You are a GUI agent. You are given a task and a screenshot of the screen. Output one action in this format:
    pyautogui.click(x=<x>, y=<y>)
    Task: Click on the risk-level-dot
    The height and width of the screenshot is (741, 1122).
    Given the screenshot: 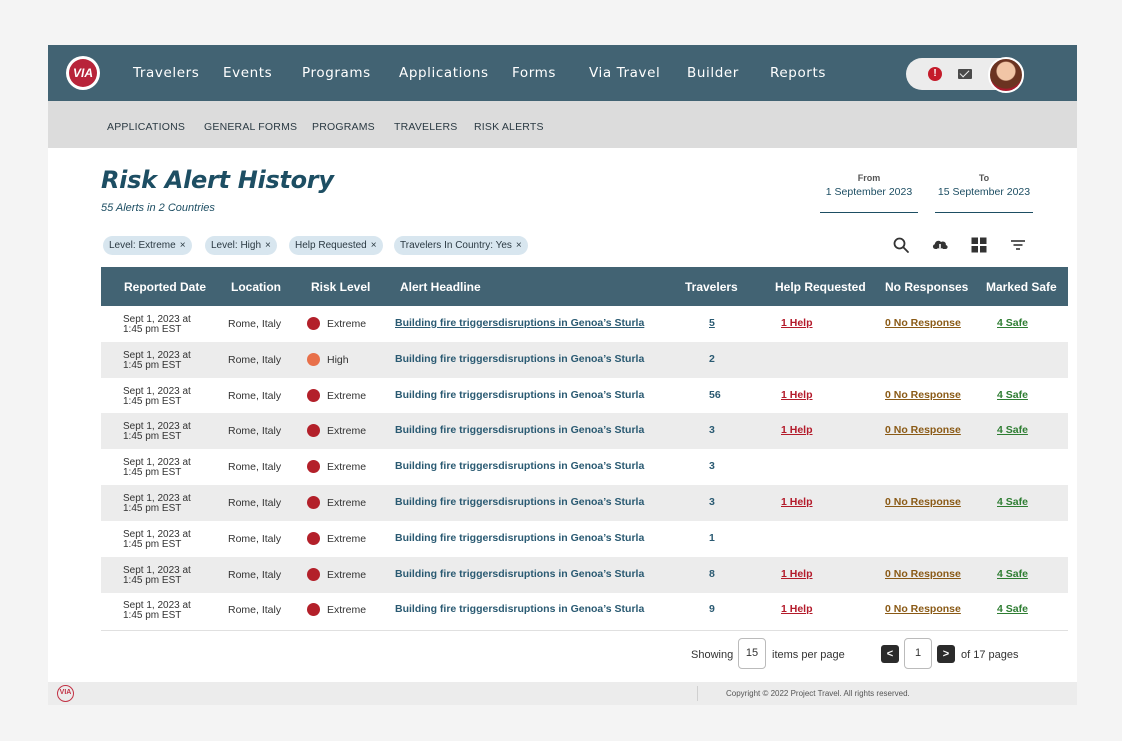 What is the action you would take?
    pyautogui.click(x=313, y=431)
    